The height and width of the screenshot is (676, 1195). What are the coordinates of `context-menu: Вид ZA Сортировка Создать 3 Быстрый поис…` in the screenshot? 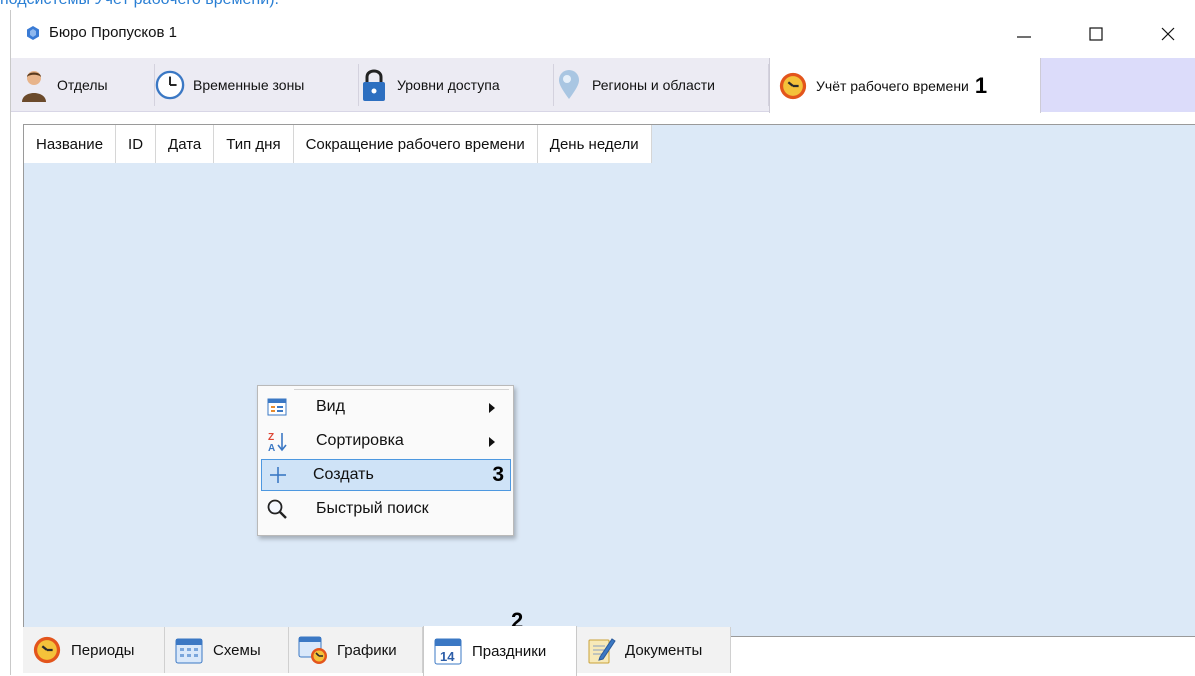 It's located at (385, 460).